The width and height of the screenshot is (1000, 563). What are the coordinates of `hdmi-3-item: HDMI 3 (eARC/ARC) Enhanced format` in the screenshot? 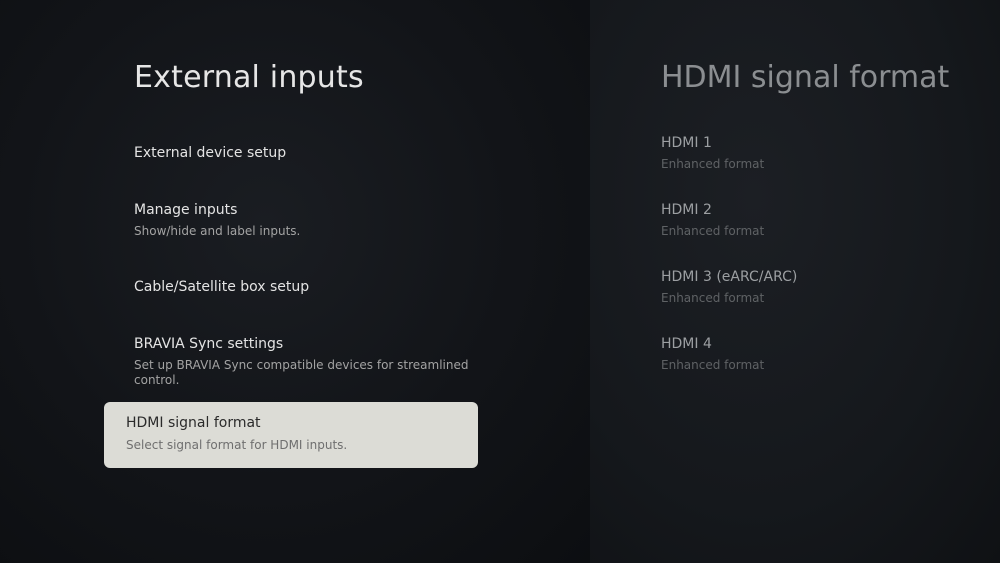 It's located at (811, 287).